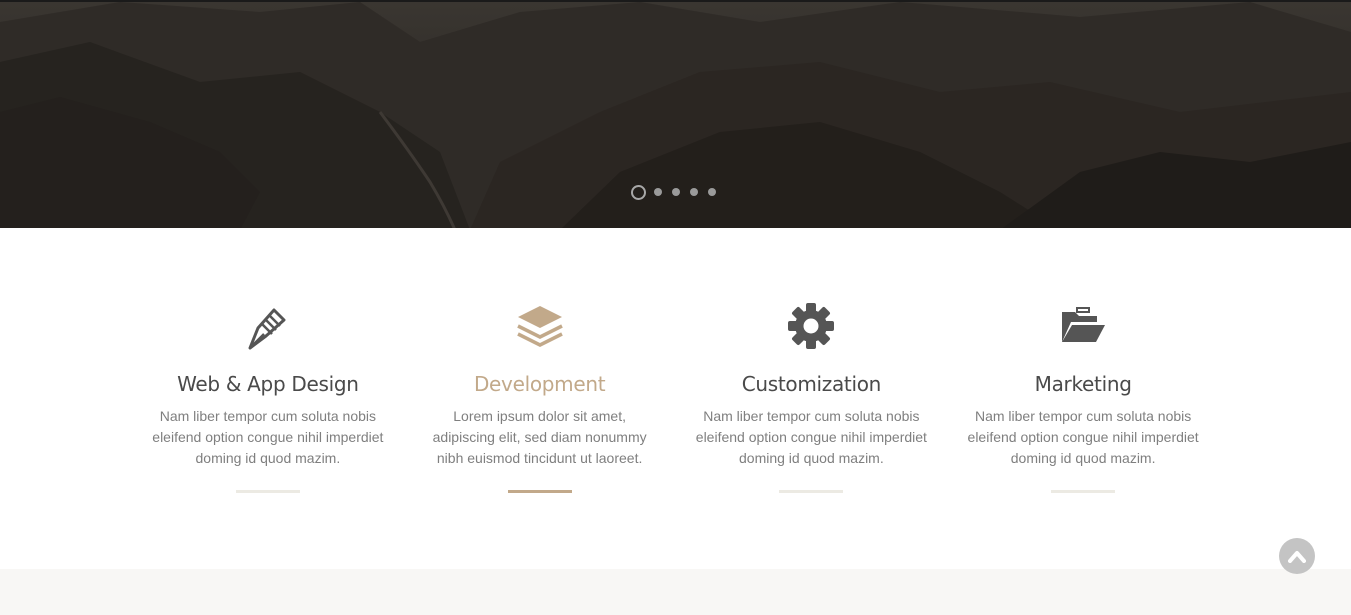  I want to click on folder-open-icon, so click(1083, 326).